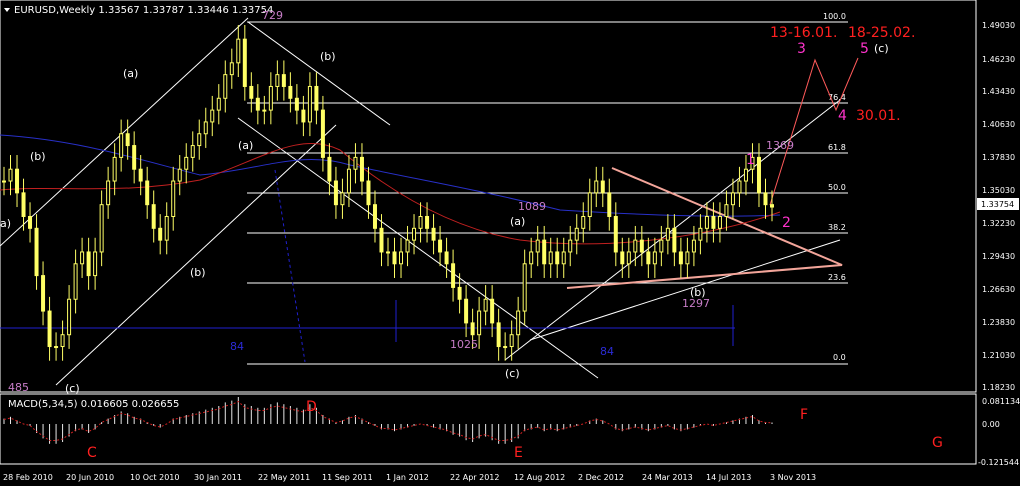 The height and width of the screenshot is (486, 1020). Describe the element at coordinates (407, 477) in the screenshot. I see `x-tick: 1 Jan 2012` at that location.